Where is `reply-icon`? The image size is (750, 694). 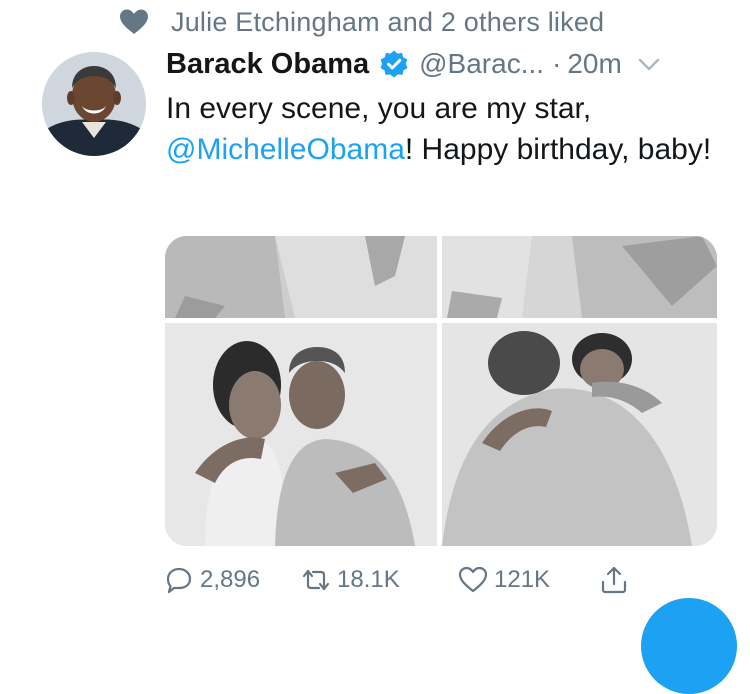
reply-icon is located at coordinates (179, 580).